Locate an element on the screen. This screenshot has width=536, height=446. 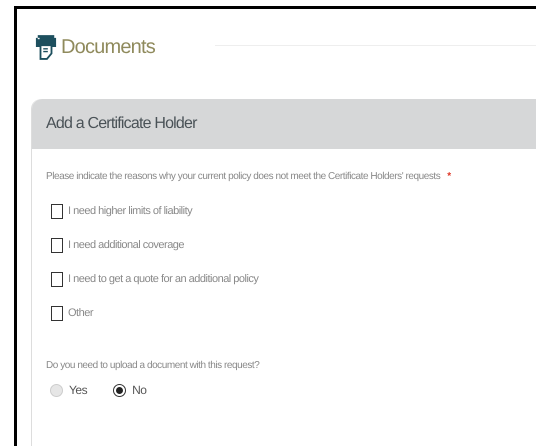
panel-title: Add a Certificate Holder is located at coordinates (121, 124).